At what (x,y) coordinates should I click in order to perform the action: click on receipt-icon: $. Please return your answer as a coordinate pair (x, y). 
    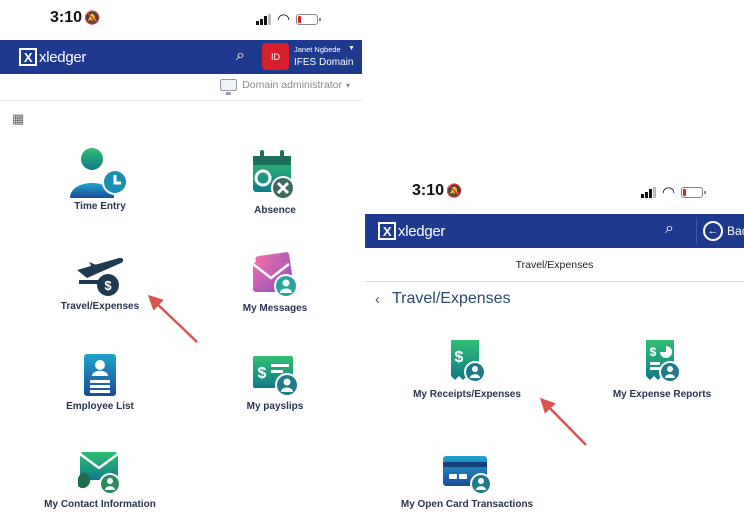
    Looking at the image, I should click on (468, 361).